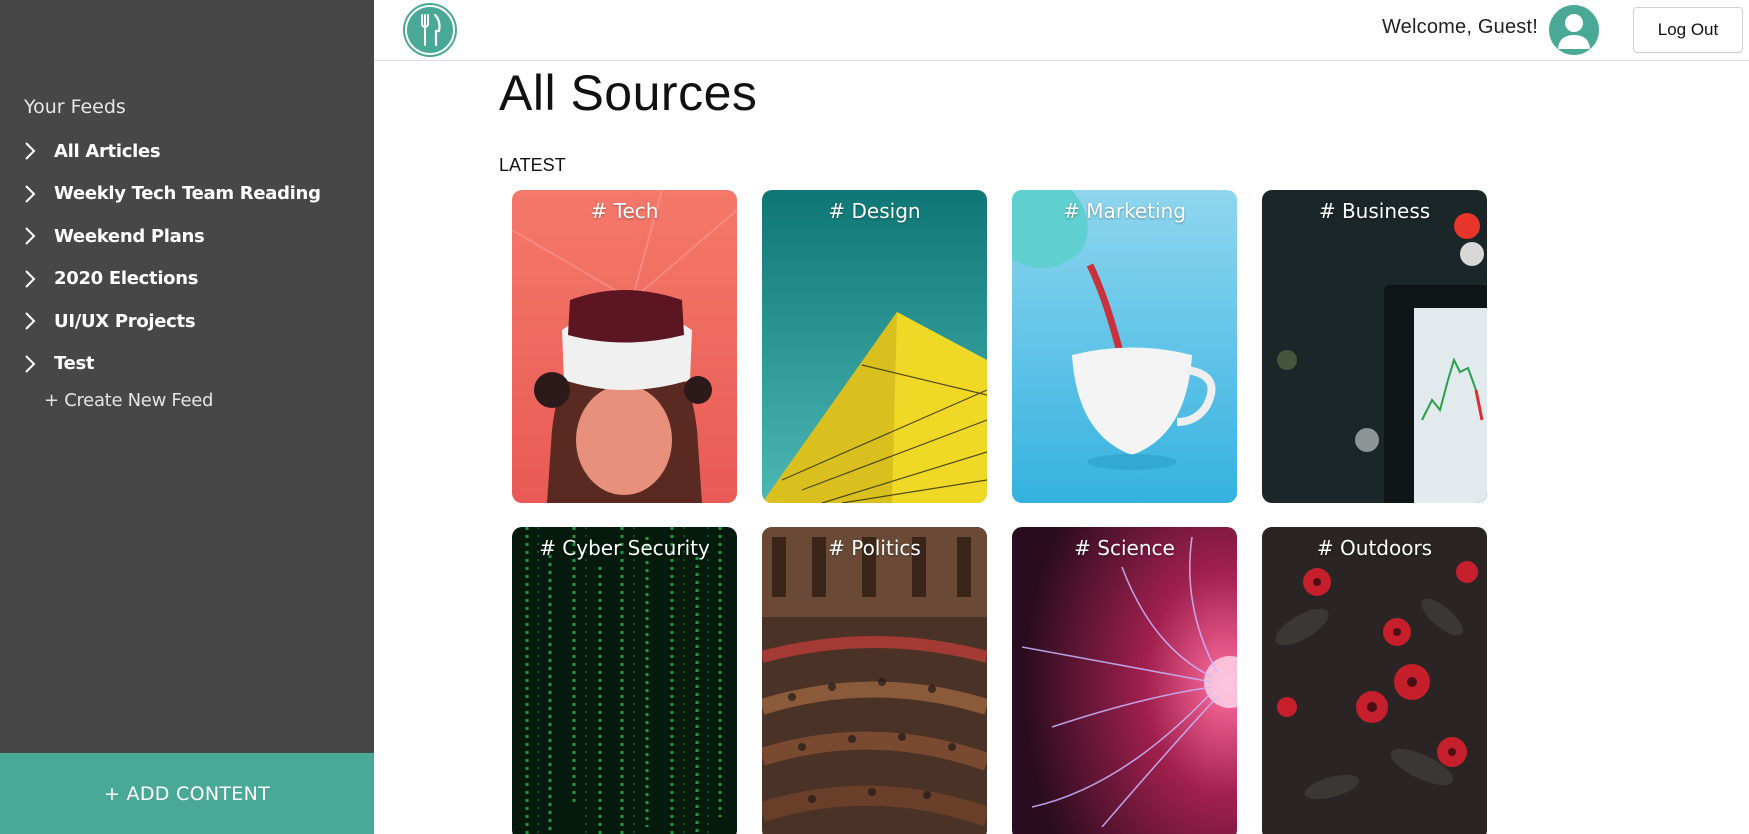  I want to click on sidebar-item-ui-ux-projects: UI/UX Projects, so click(172, 321).